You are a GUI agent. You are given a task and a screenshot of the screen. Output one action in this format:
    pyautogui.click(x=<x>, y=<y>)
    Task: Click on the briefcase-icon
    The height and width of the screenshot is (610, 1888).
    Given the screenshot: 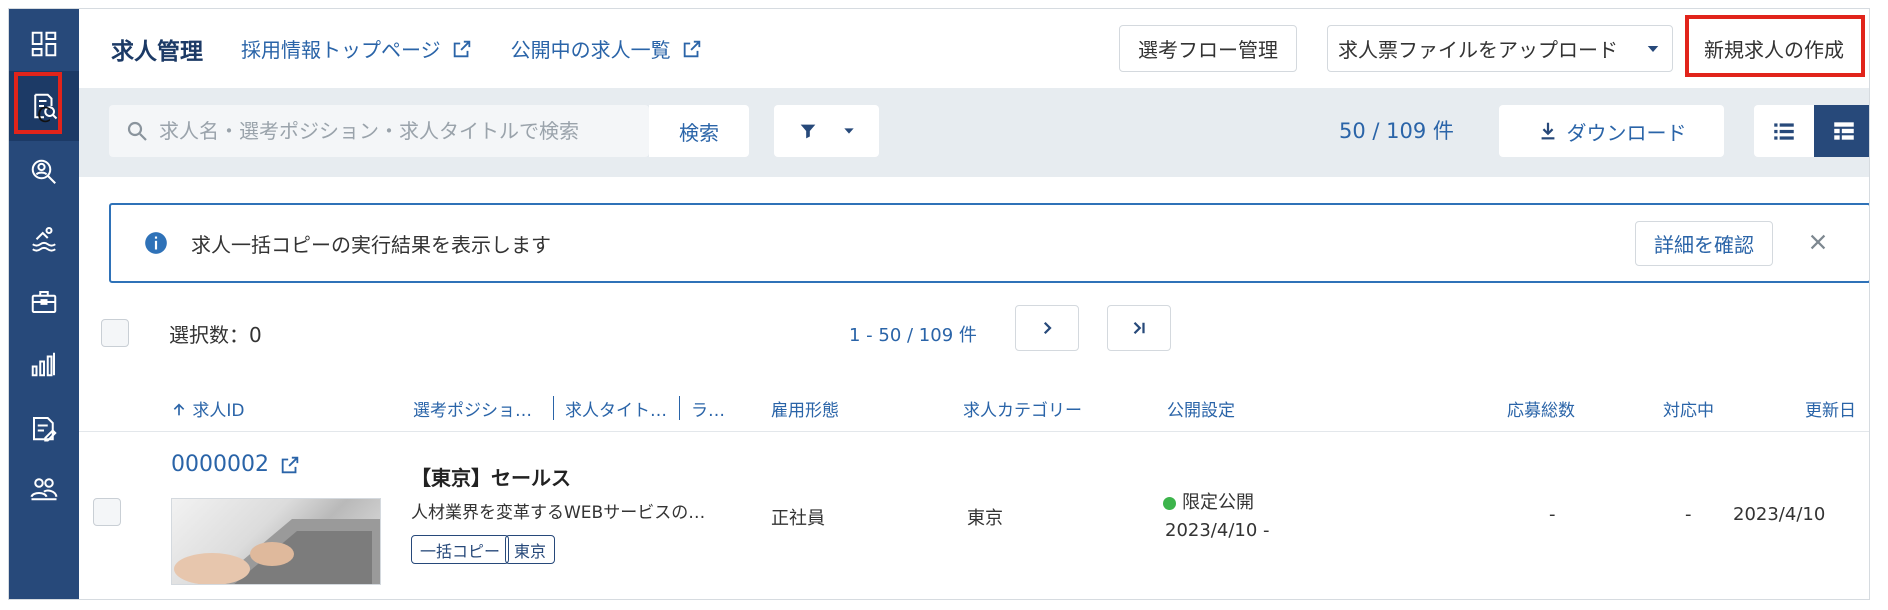 What is the action you would take?
    pyautogui.click(x=44, y=302)
    